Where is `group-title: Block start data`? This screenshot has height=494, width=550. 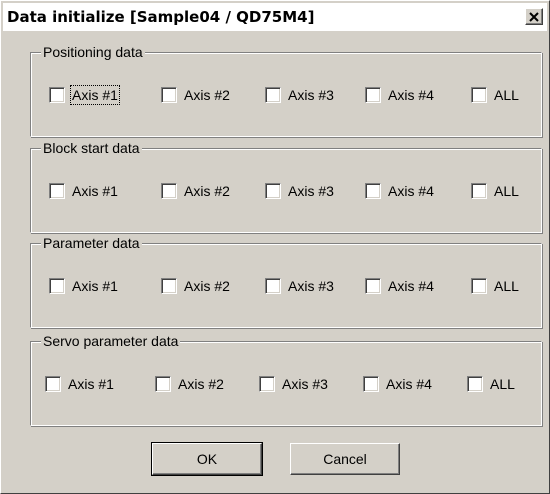 group-title: Block start data is located at coordinates (91, 148).